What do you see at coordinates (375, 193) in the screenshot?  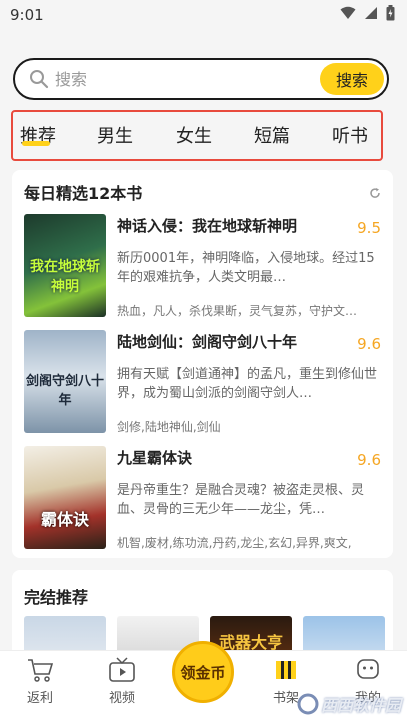 I see `refresh-icon` at bounding box center [375, 193].